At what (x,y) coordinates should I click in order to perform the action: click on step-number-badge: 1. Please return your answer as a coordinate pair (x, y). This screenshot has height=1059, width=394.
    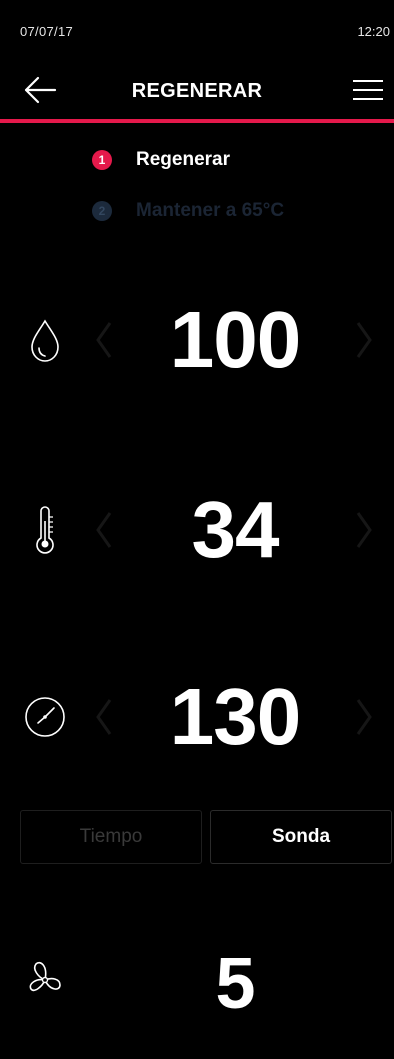
    Looking at the image, I should click on (102, 160).